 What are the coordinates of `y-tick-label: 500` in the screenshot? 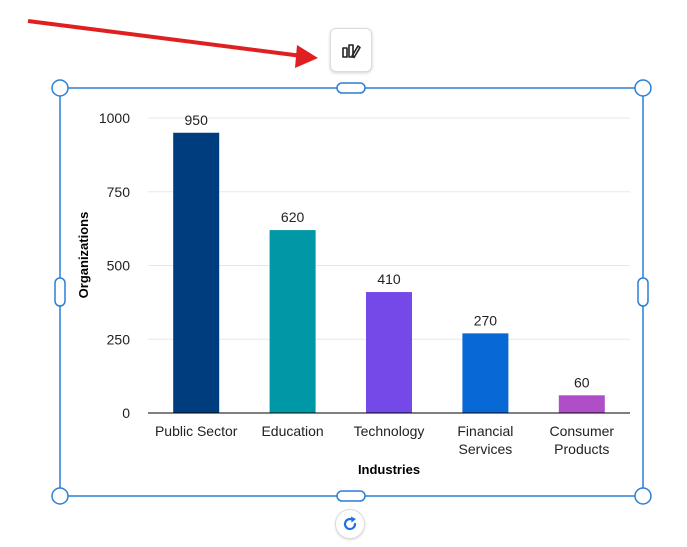 It's located at (119, 266).